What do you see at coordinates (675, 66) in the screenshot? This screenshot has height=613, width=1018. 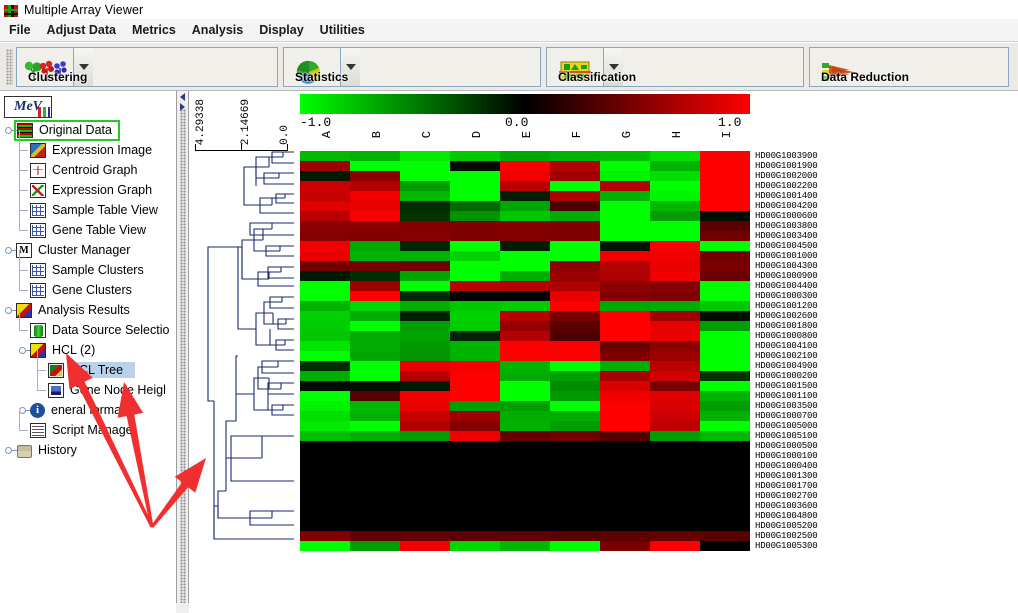 I see `toolbar-button-classification: Classification` at bounding box center [675, 66].